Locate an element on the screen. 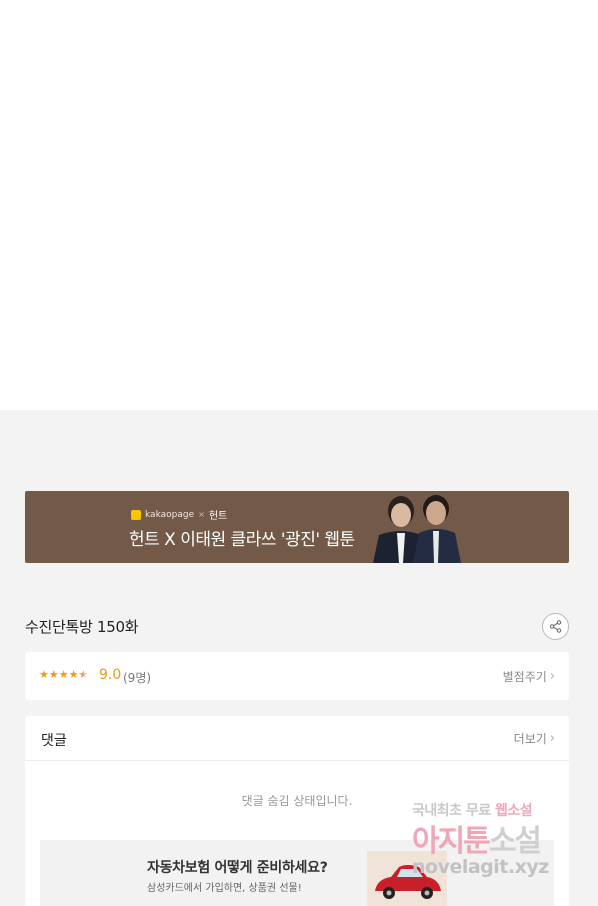 Image resolution: width=598 pixels, height=906 pixels. rating-score: 9.0 is located at coordinates (110, 675).